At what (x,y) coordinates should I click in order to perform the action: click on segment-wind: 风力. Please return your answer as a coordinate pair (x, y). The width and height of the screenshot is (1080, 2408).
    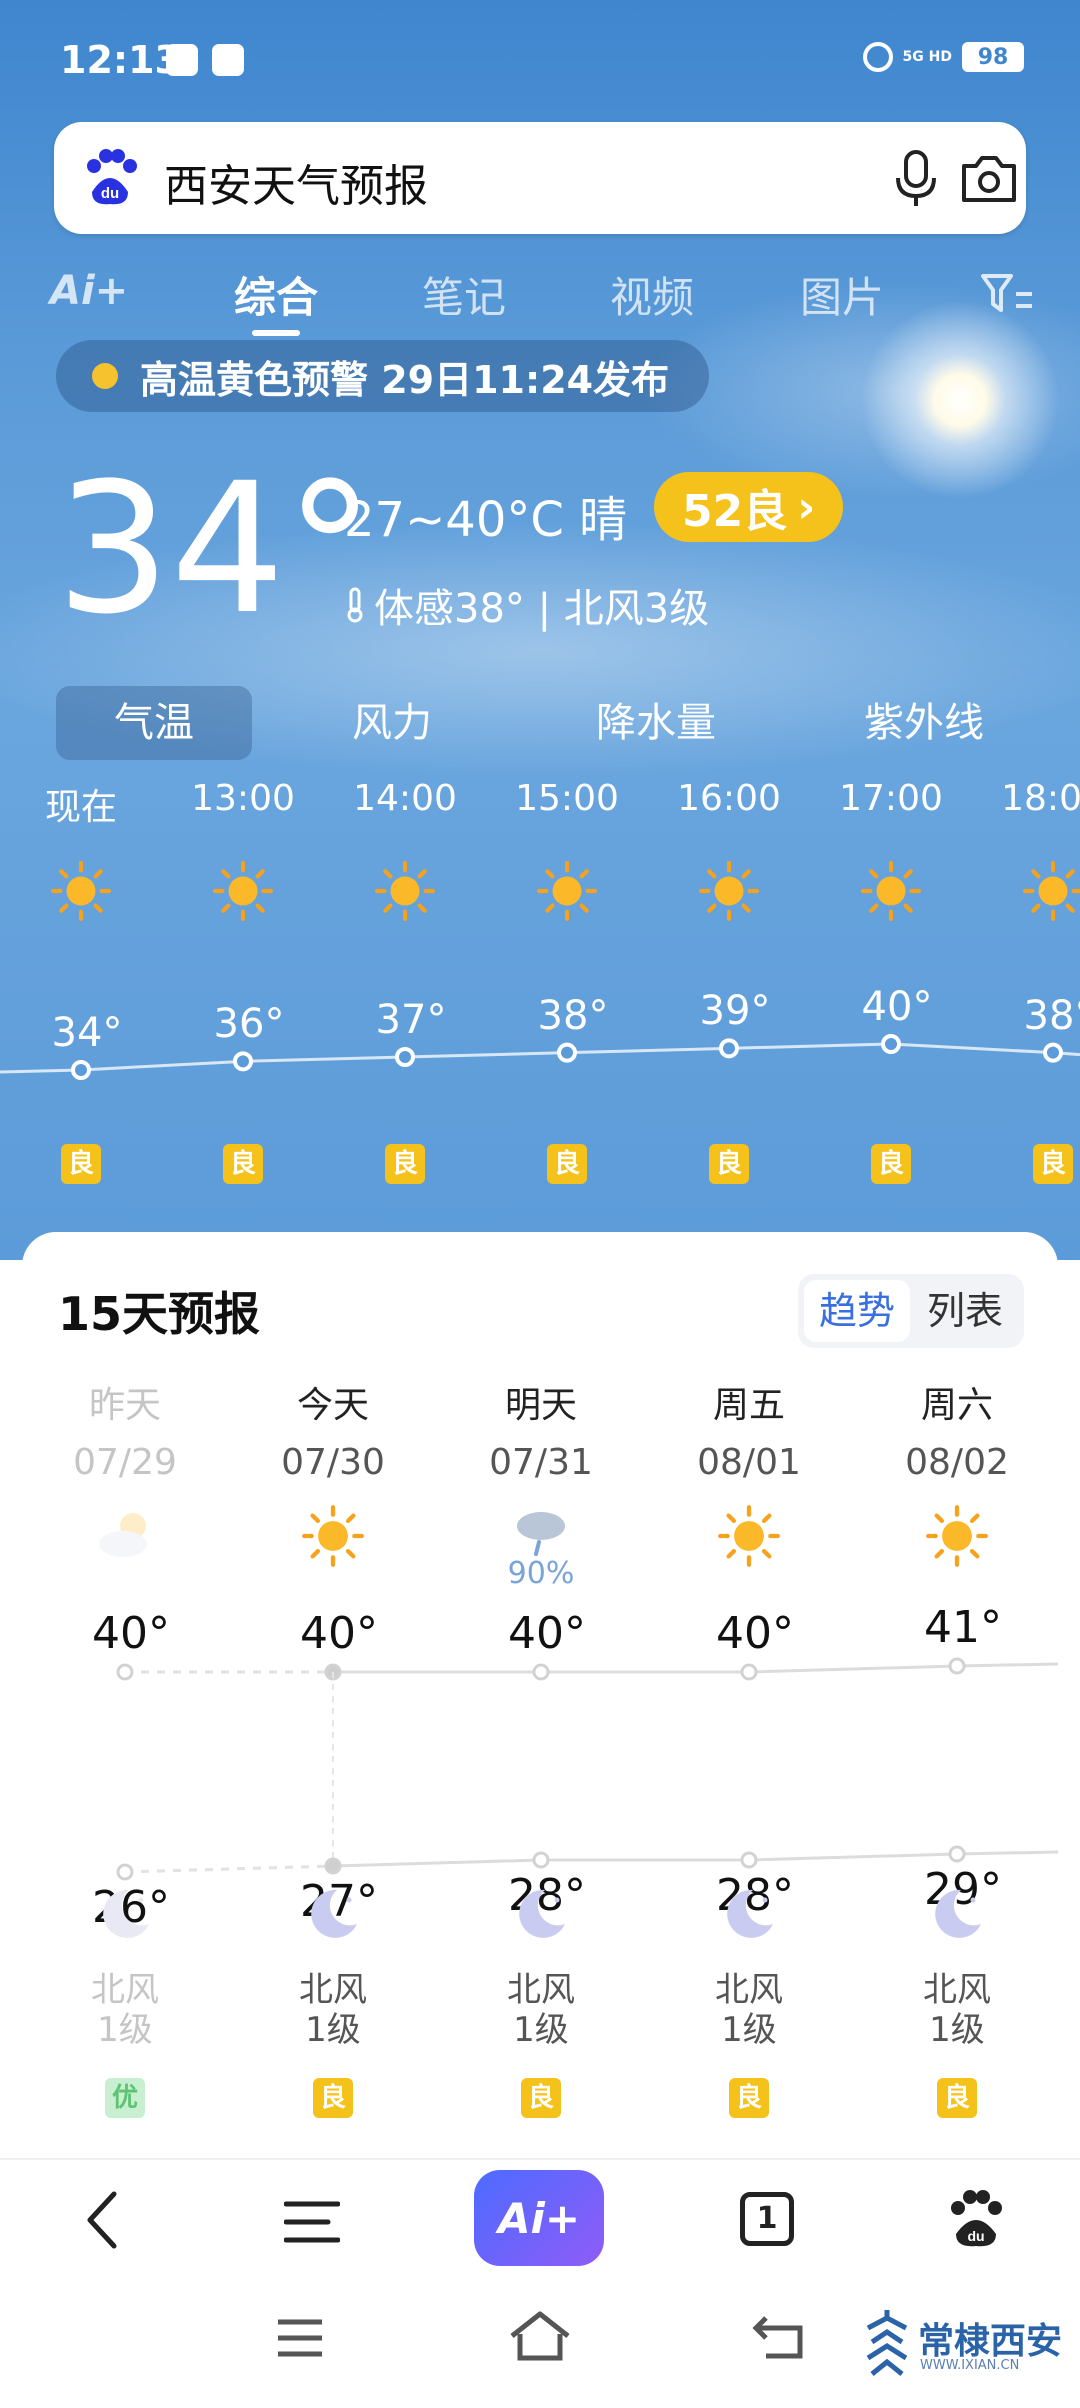
    Looking at the image, I should click on (392, 723).